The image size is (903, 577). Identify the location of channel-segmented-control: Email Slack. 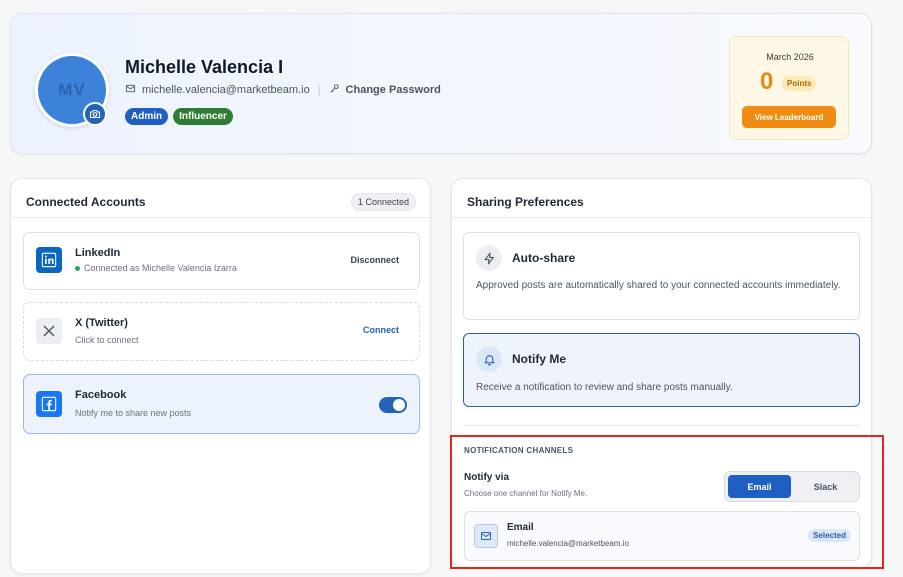
(792, 486).